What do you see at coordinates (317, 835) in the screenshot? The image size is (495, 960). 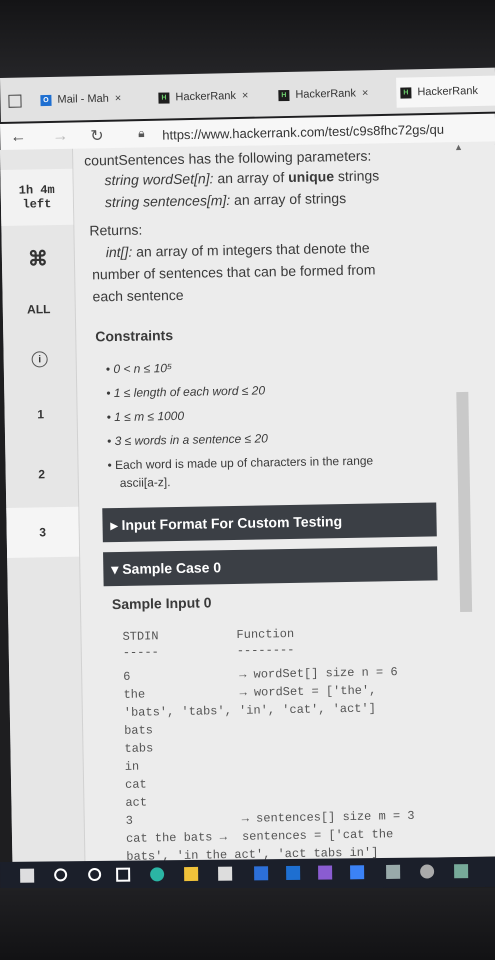 I see `code-line-function: sentences = ['cat the` at bounding box center [317, 835].